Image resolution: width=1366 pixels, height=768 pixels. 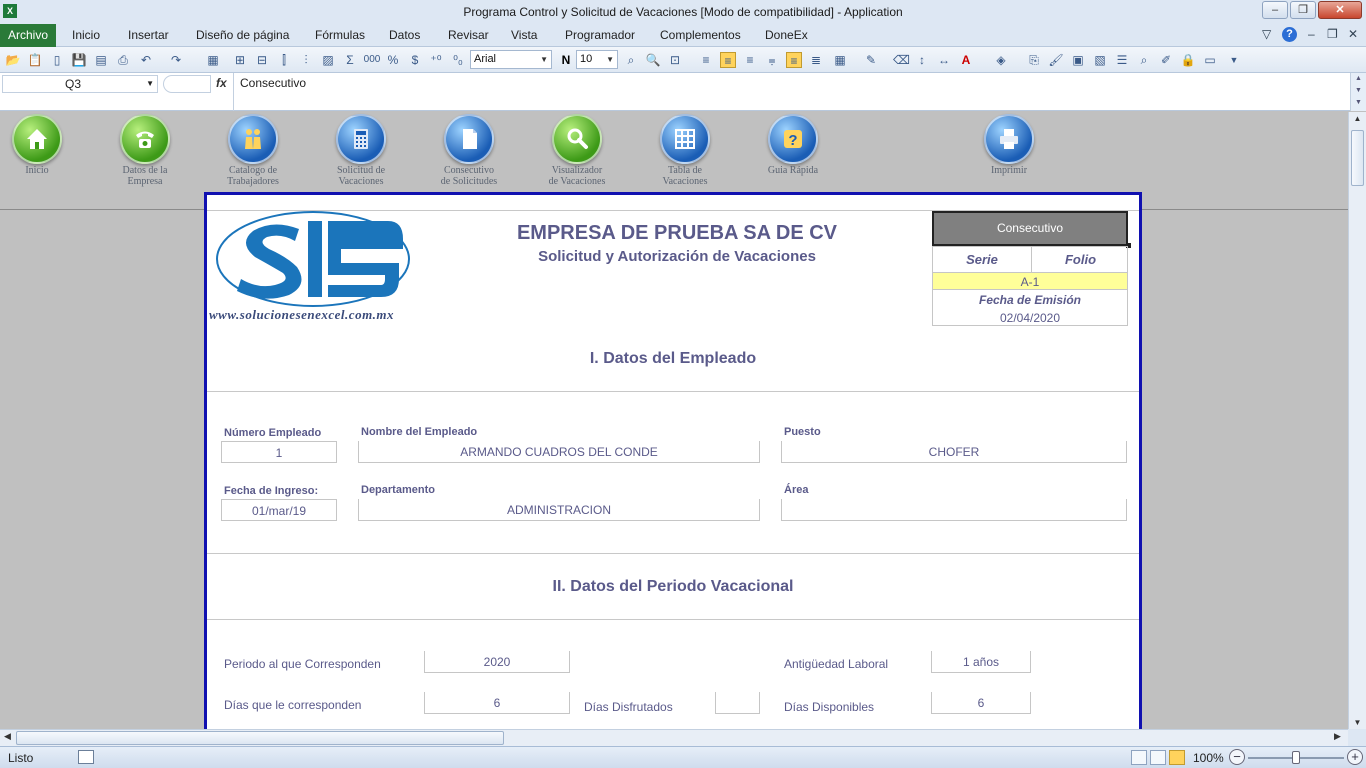 I want to click on nav-imprimir-button: Imprimir, so click(x=1009, y=145).